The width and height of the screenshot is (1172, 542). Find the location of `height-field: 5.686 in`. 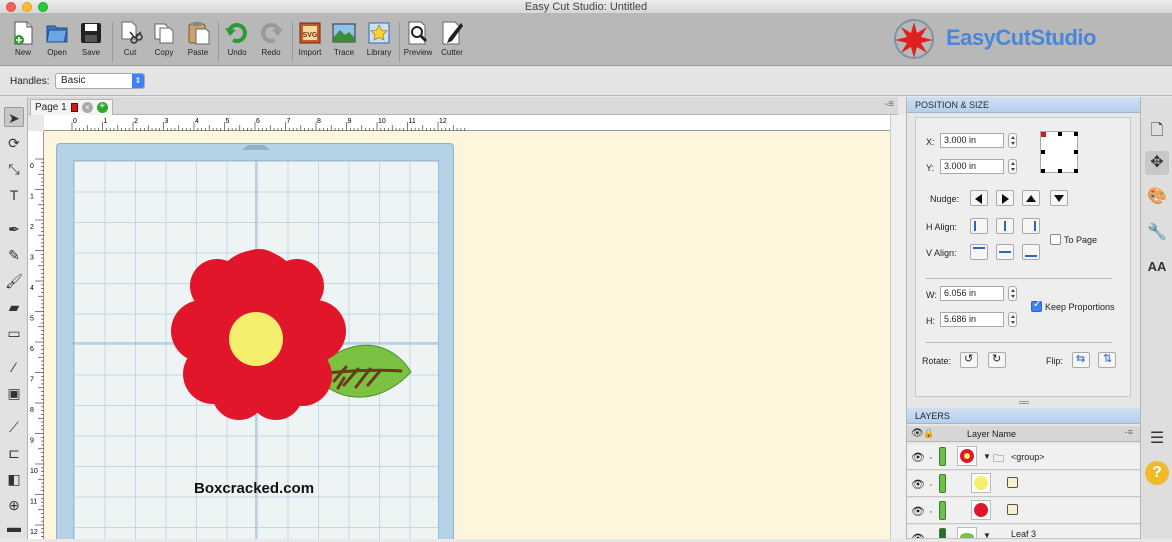

height-field: 5.686 in is located at coordinates (972, 319).